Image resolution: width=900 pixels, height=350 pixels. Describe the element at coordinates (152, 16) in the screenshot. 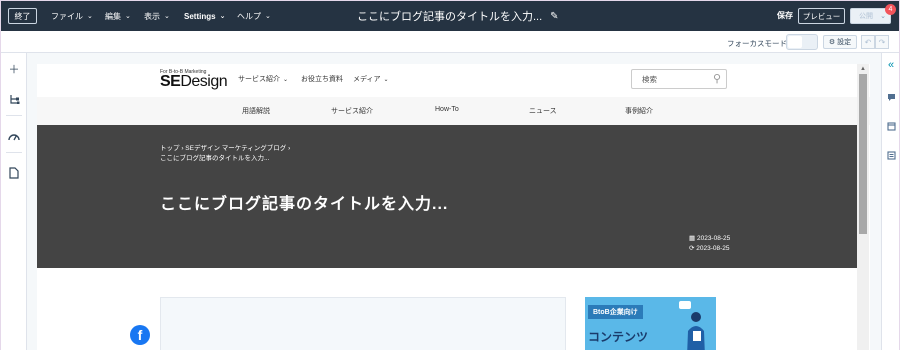

I see `menu-view-label: 表示` at that location.